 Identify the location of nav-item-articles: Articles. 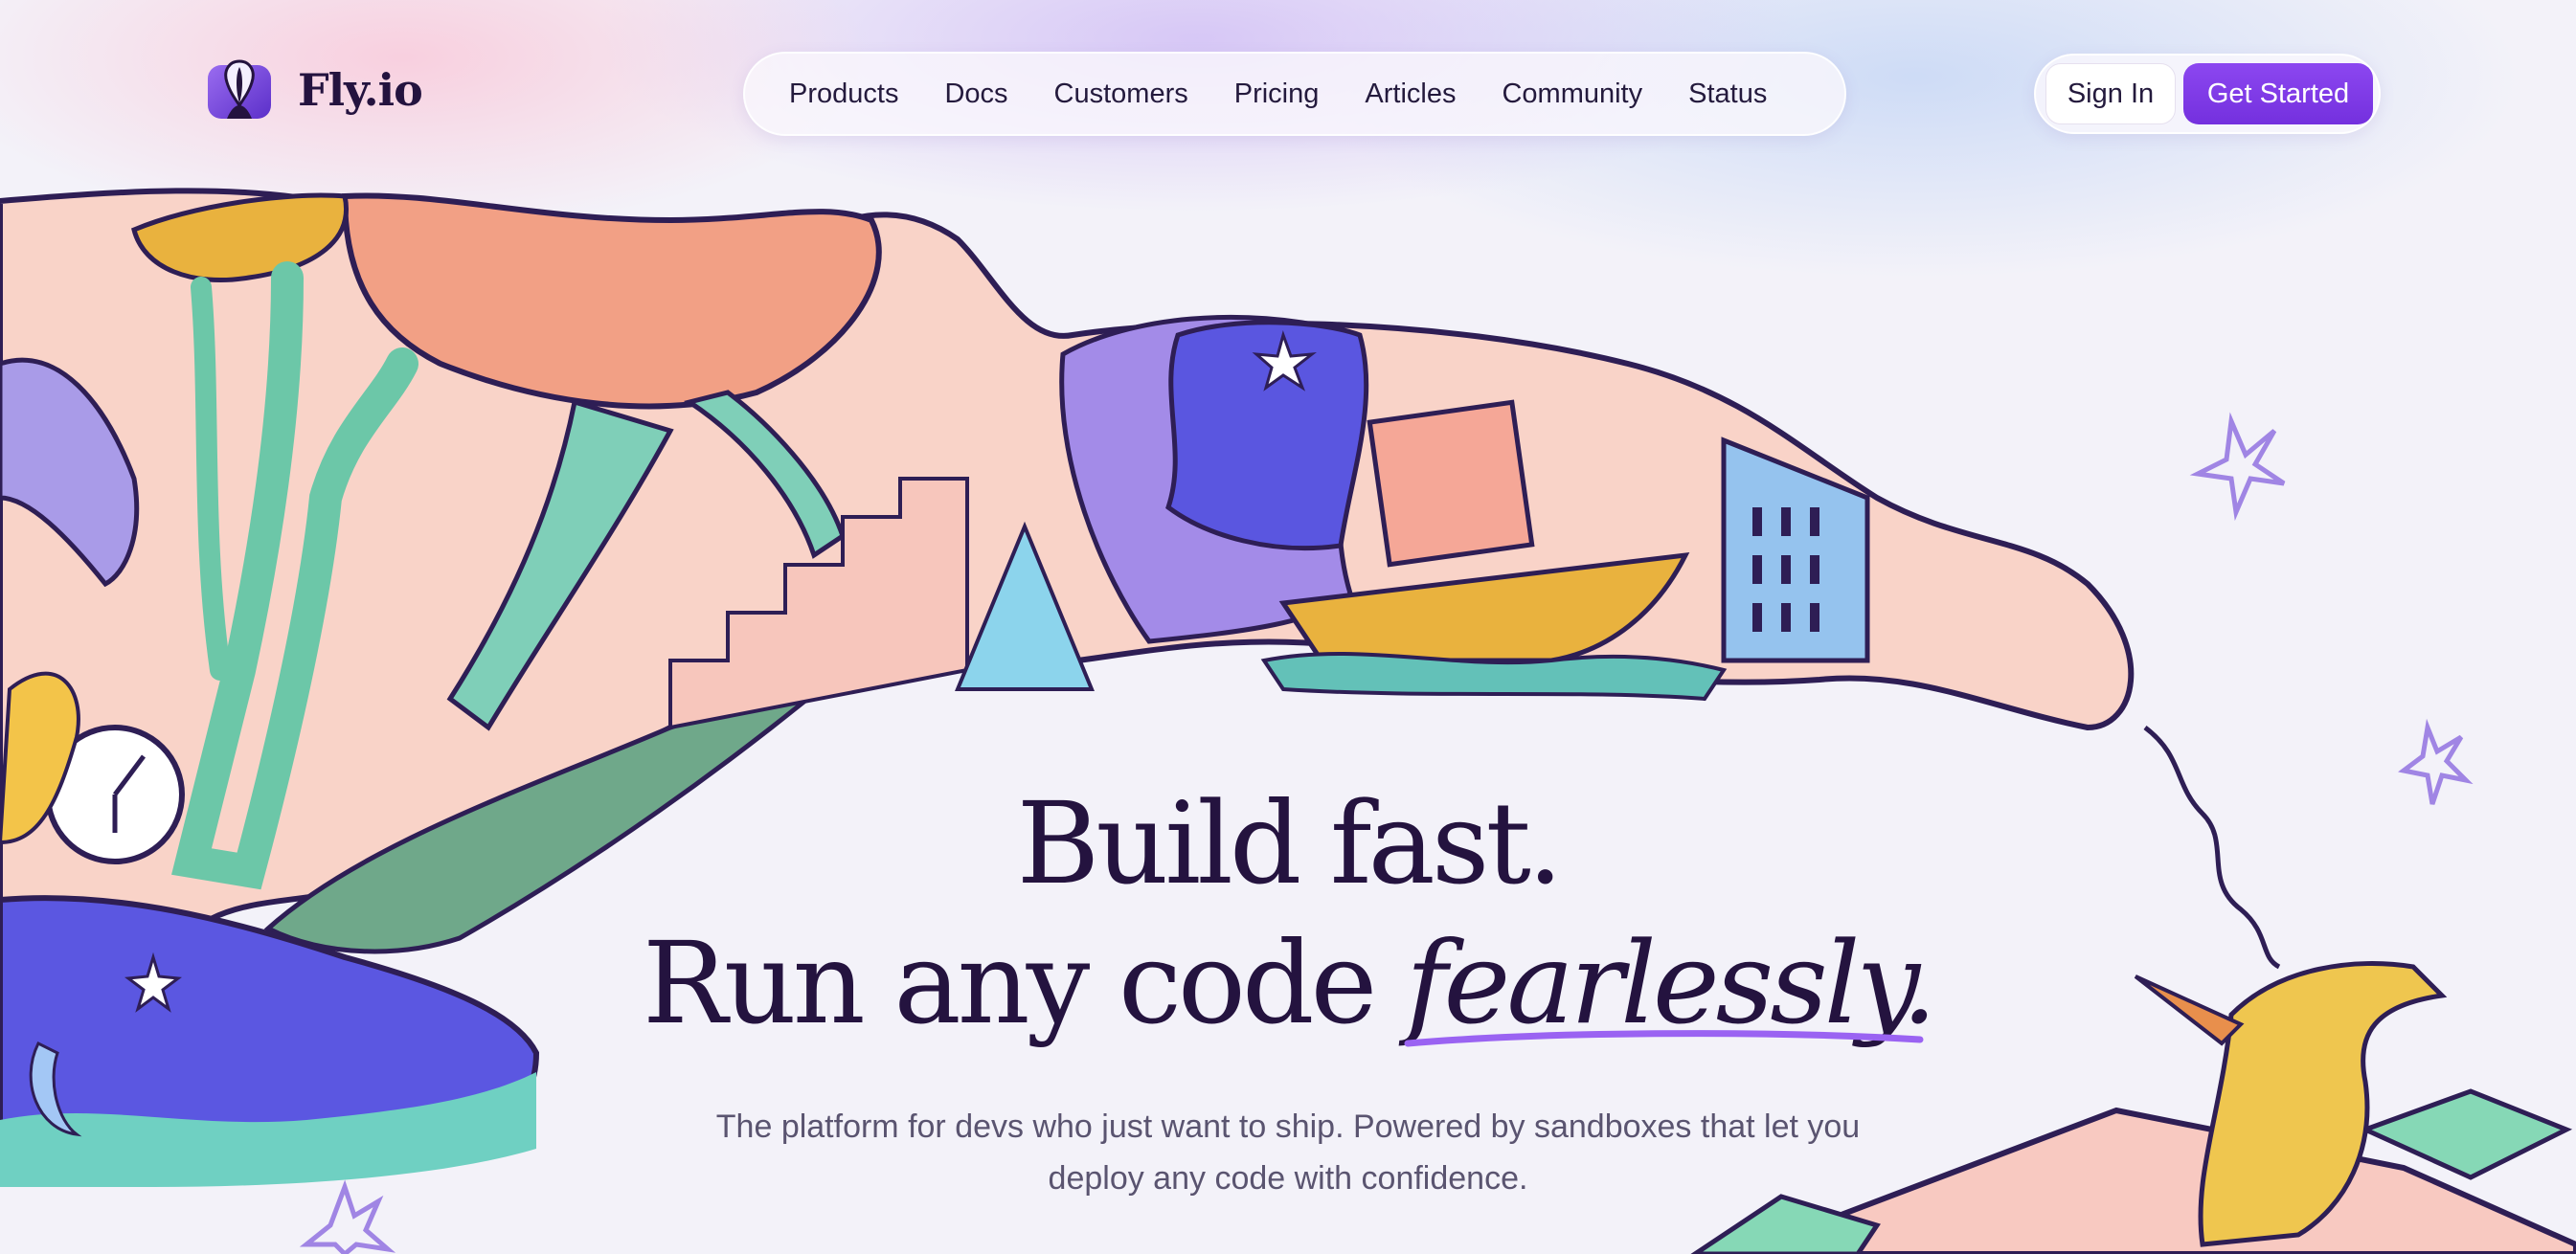
(1410, 94).